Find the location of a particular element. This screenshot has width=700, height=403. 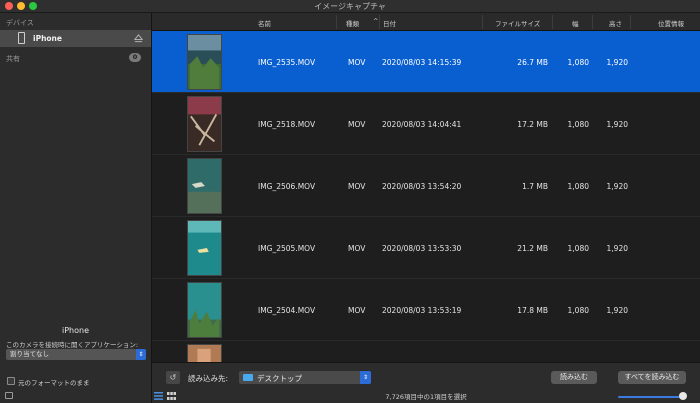

open-app-select: 割り当てなし ⇕ is located at coordinates (76, 354).